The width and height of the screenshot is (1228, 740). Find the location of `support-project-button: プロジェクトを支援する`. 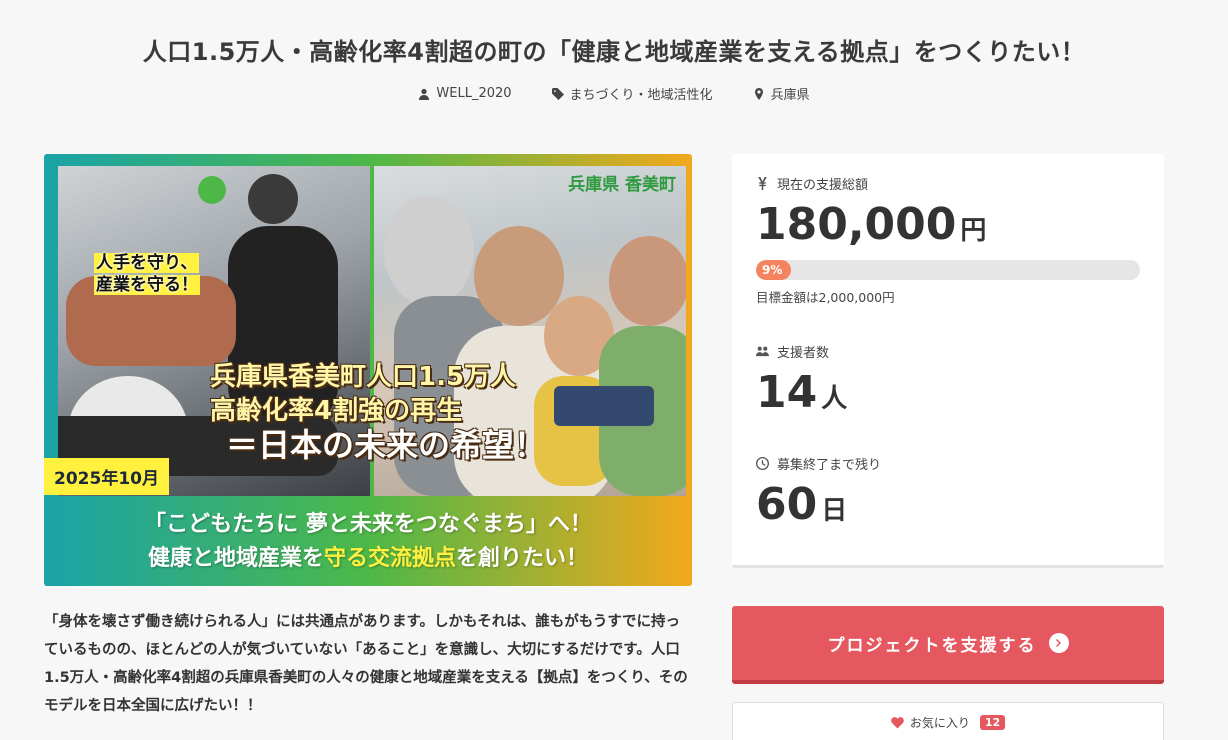

support-project-button: プロジェクトを支援する is located at coordinates (948, 645).